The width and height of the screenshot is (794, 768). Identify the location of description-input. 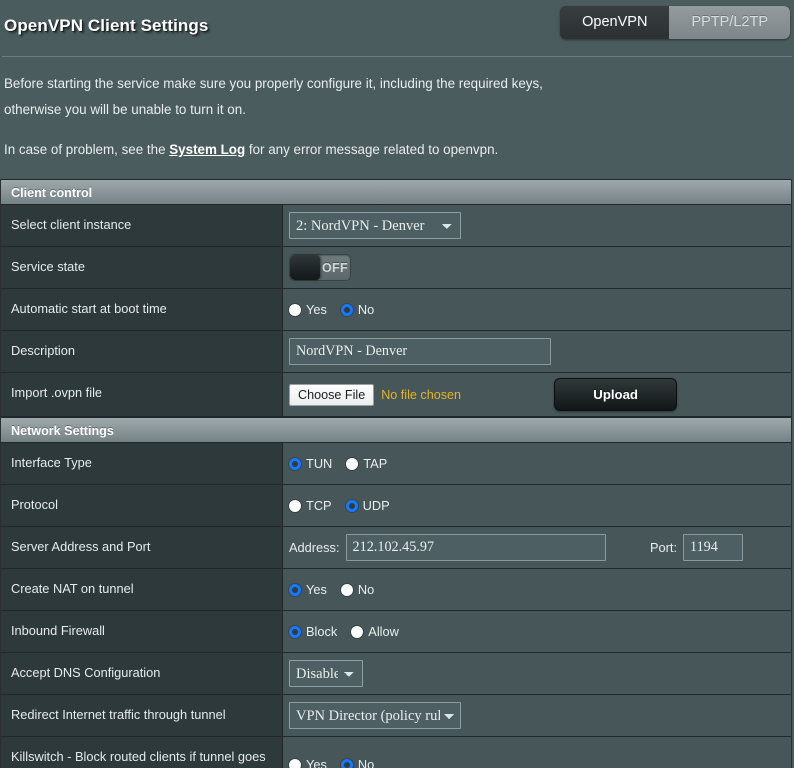
(420, 351).